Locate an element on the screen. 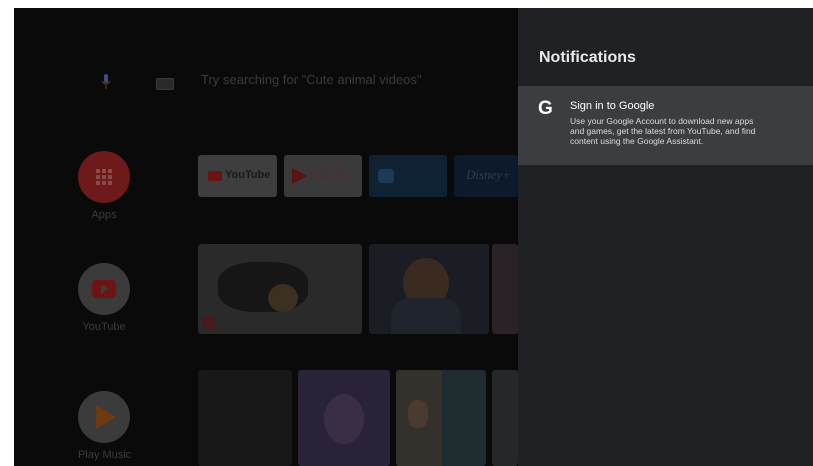 This screenshot has height=466, width=813. app-tile-google-play-movies: Google Play Movies & TV is located at coordinates (323, 176).